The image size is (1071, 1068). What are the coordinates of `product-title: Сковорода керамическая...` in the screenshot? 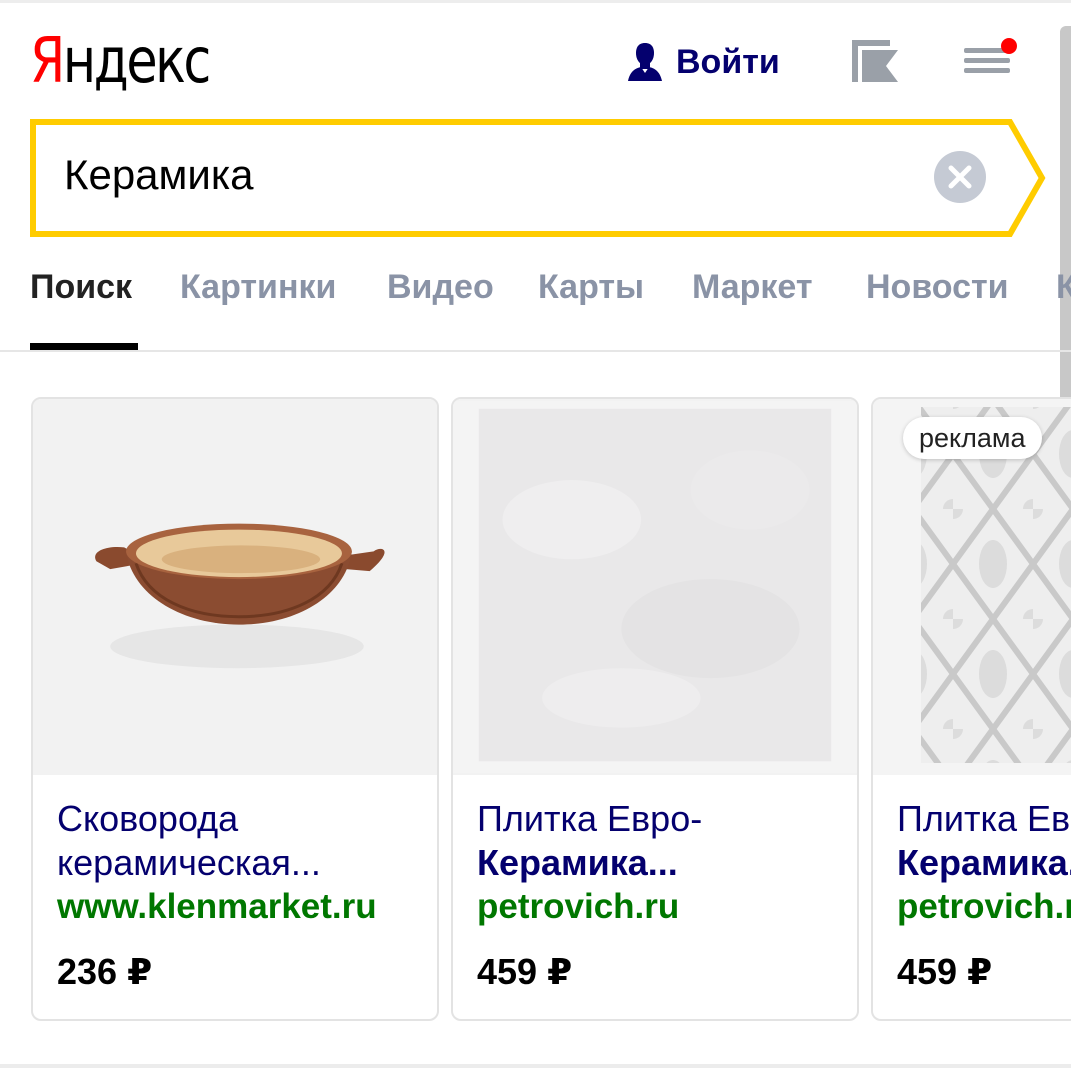 It's located at (242, 841).